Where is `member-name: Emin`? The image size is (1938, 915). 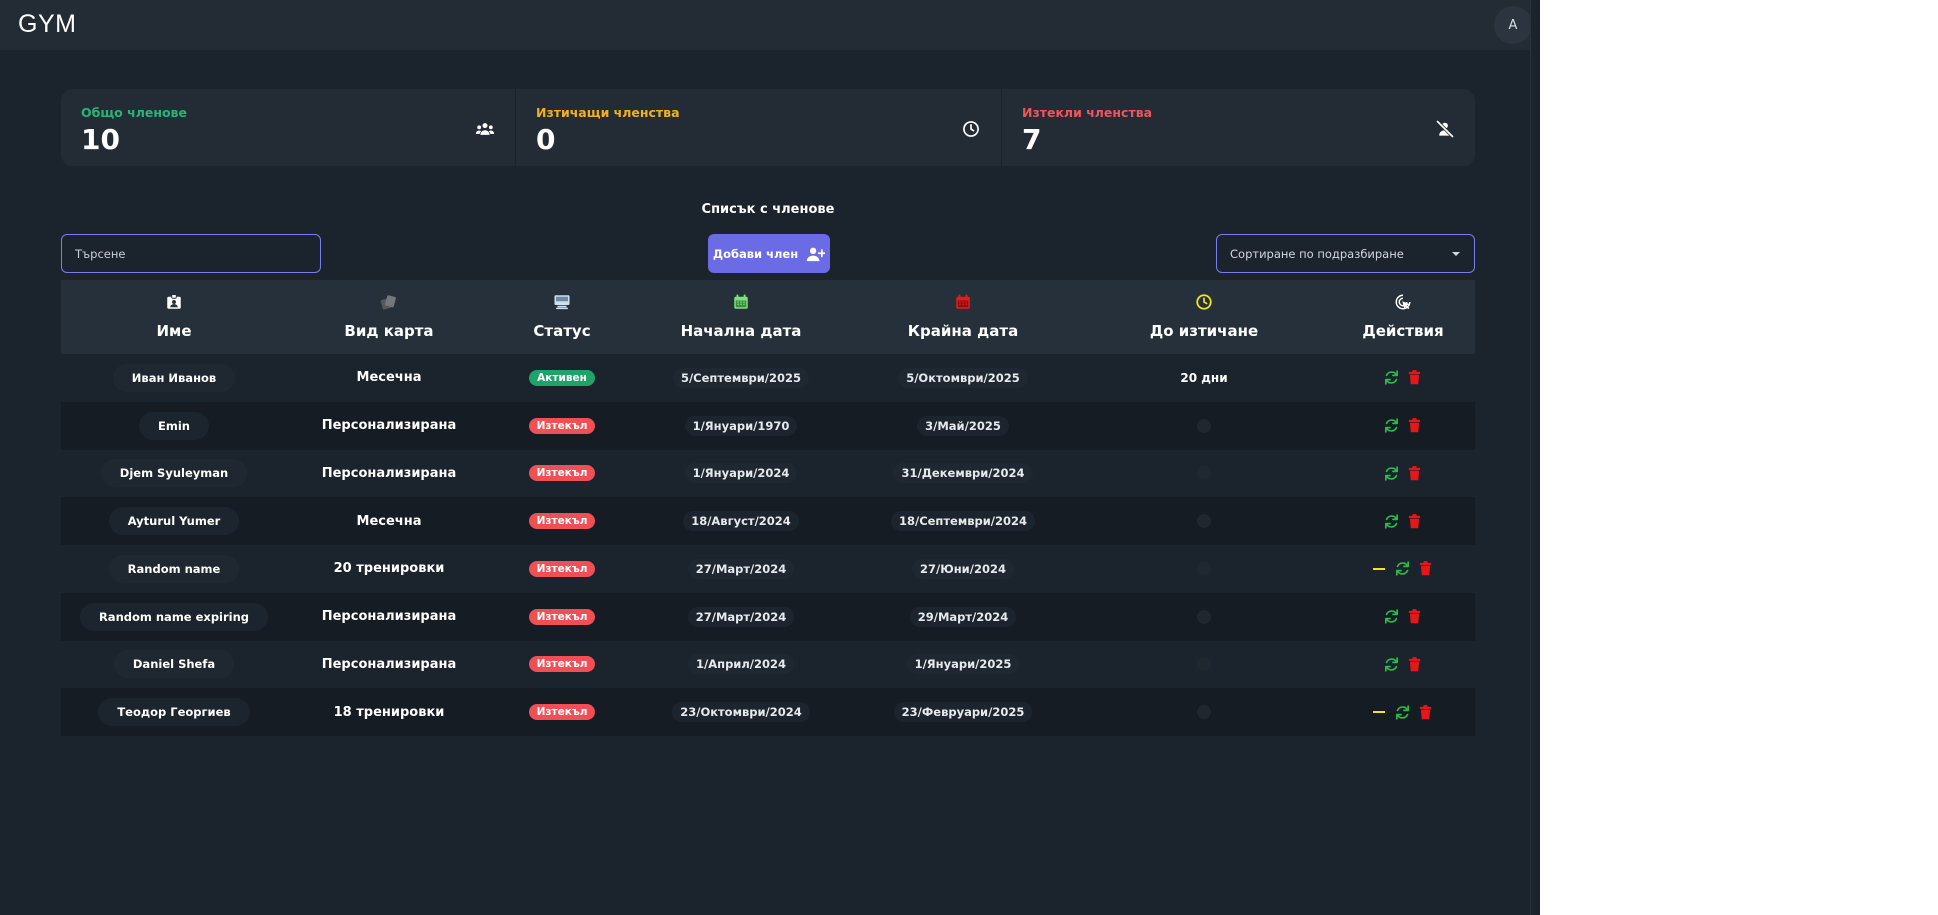
member-name: Emin is located at coordinates (174, 425).